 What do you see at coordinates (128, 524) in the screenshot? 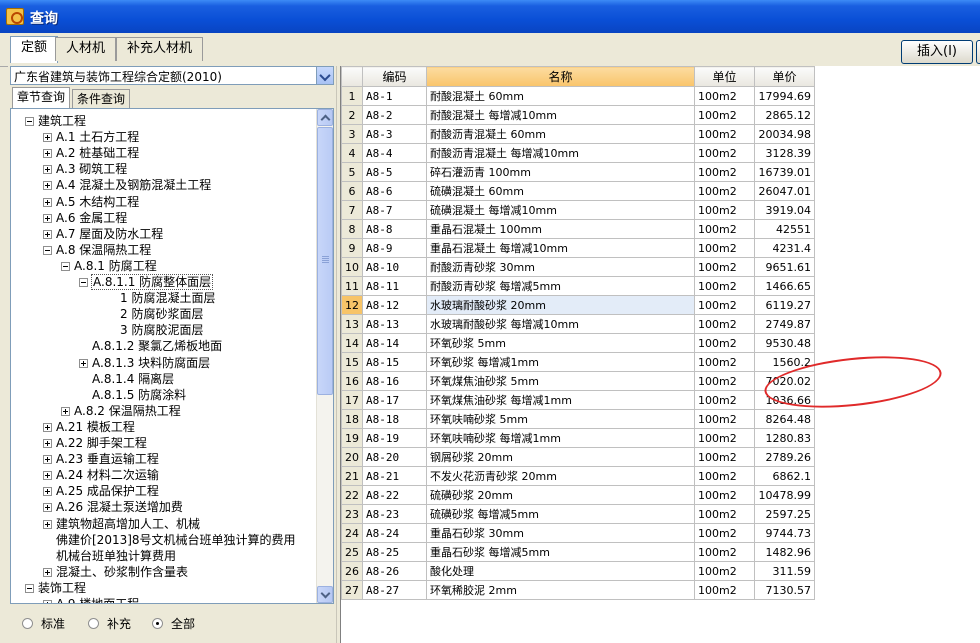
I see `tree-node: 建筑物超高增加人工、机械` at bounding box center [128, 524].